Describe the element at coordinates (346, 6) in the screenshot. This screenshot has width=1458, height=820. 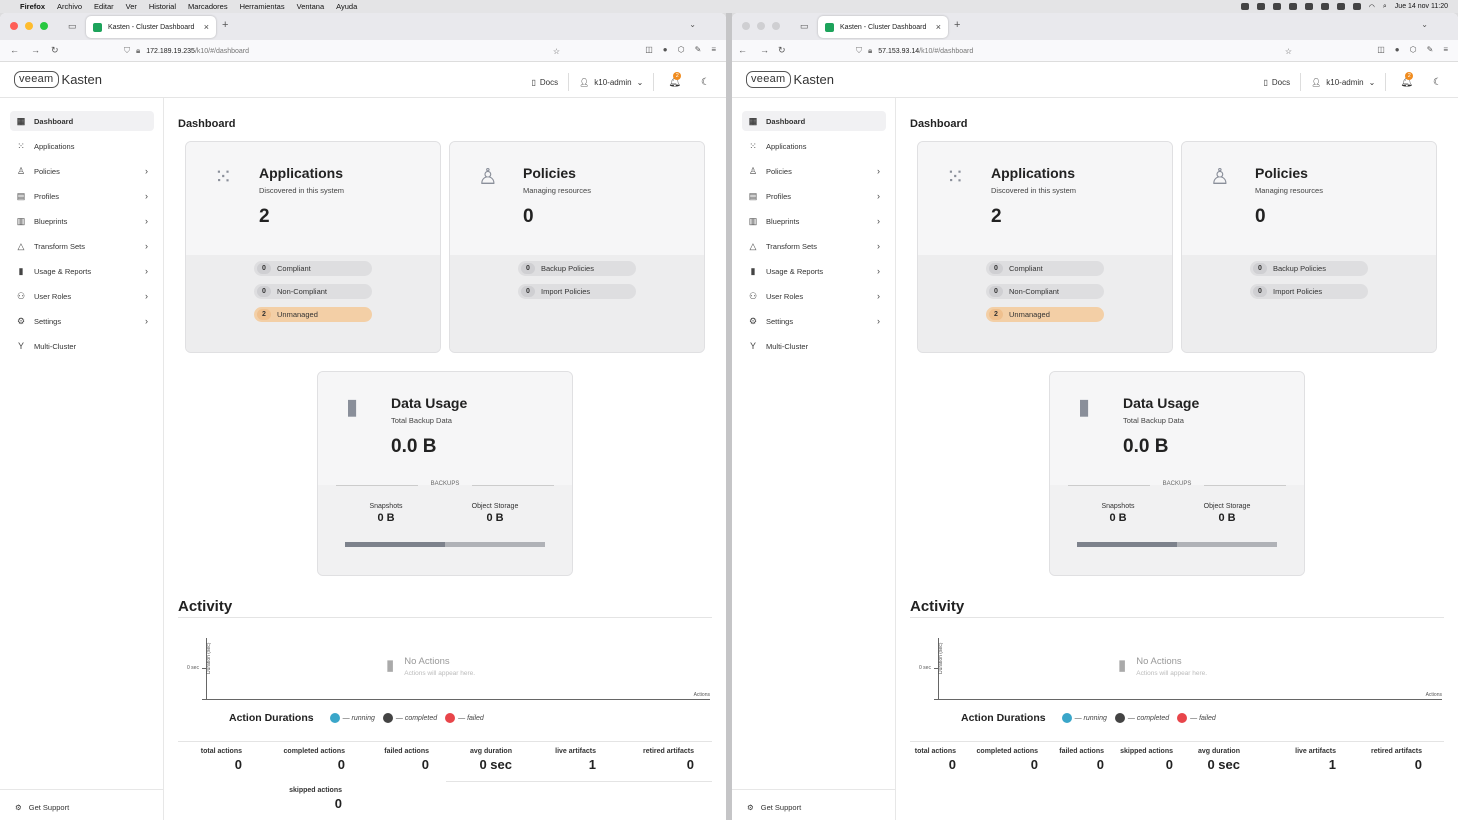
I see `menu-ayuda: Ayuda` at that location.